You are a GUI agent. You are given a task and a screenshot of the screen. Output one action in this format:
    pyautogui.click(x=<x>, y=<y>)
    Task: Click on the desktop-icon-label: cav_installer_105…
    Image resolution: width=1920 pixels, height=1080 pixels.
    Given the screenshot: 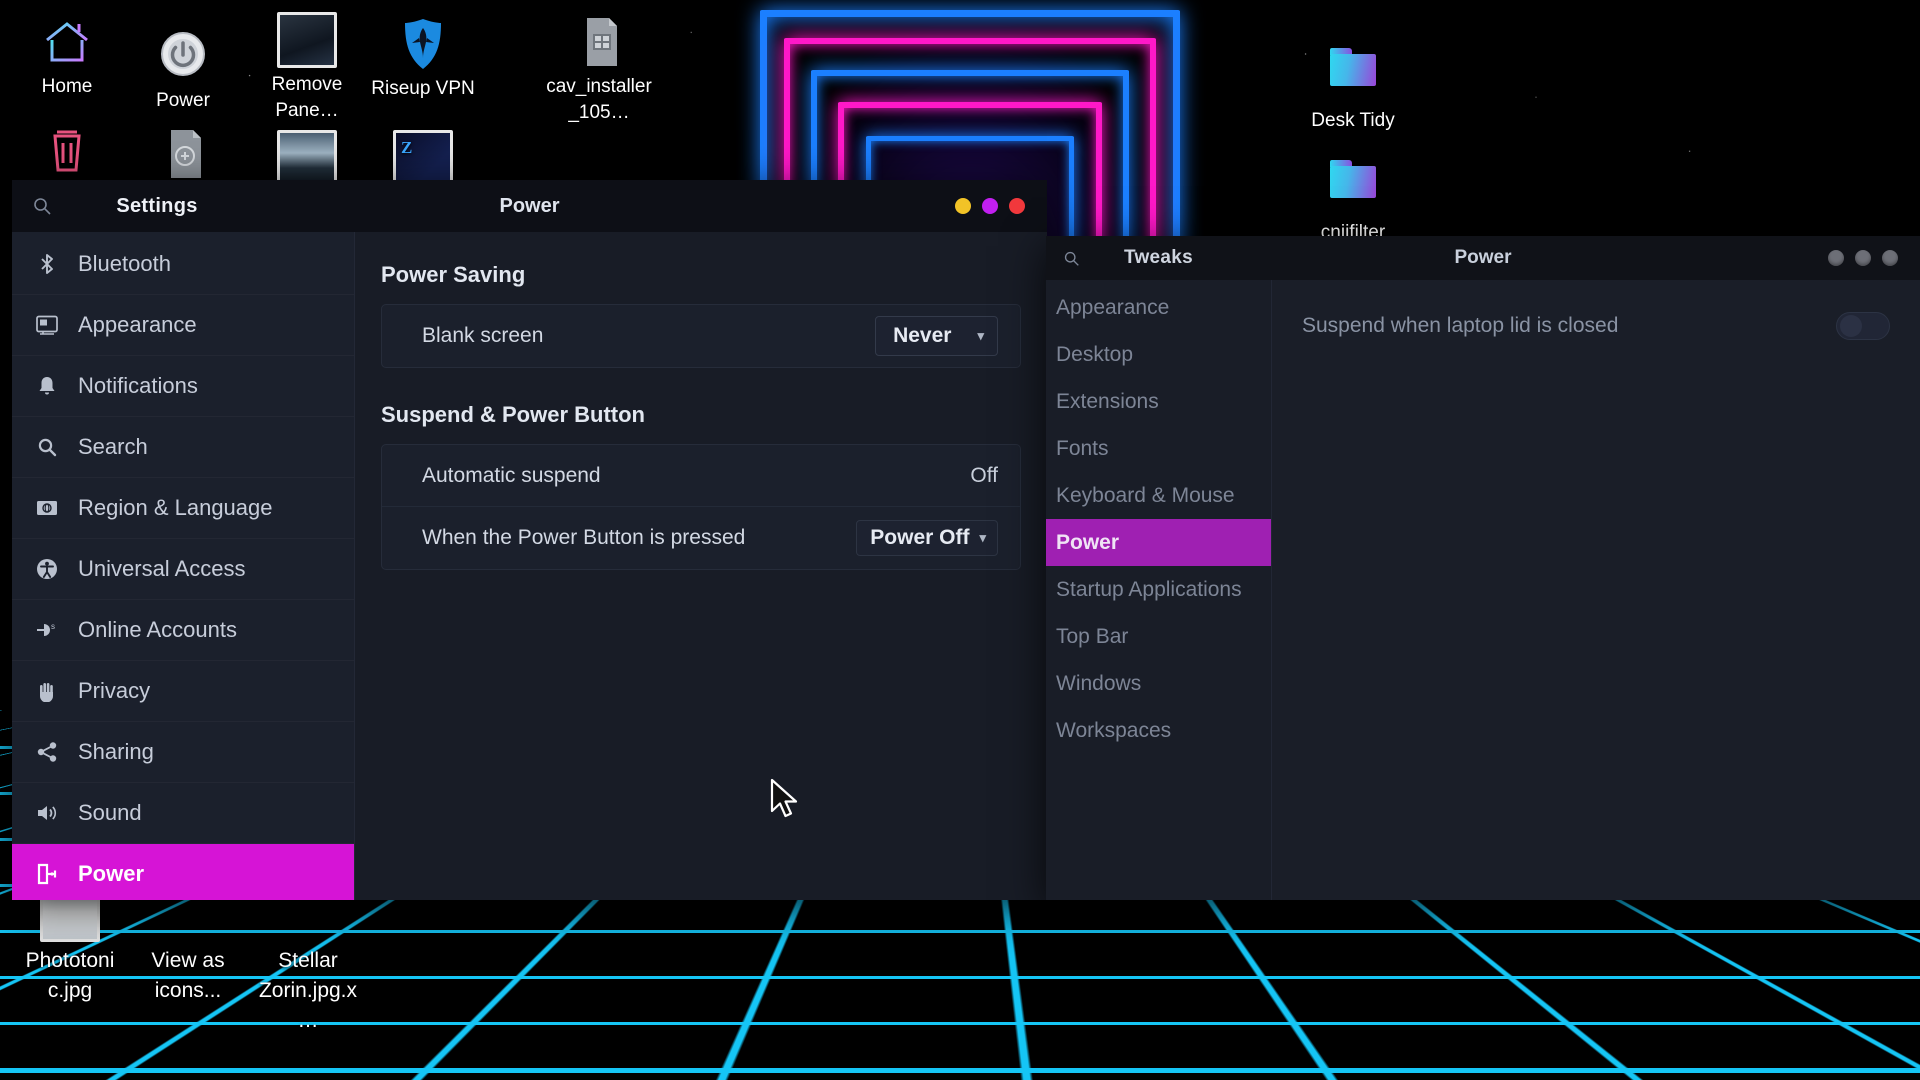 What is the action you would take?
    pyautogui.click(x=599, y=99)
    